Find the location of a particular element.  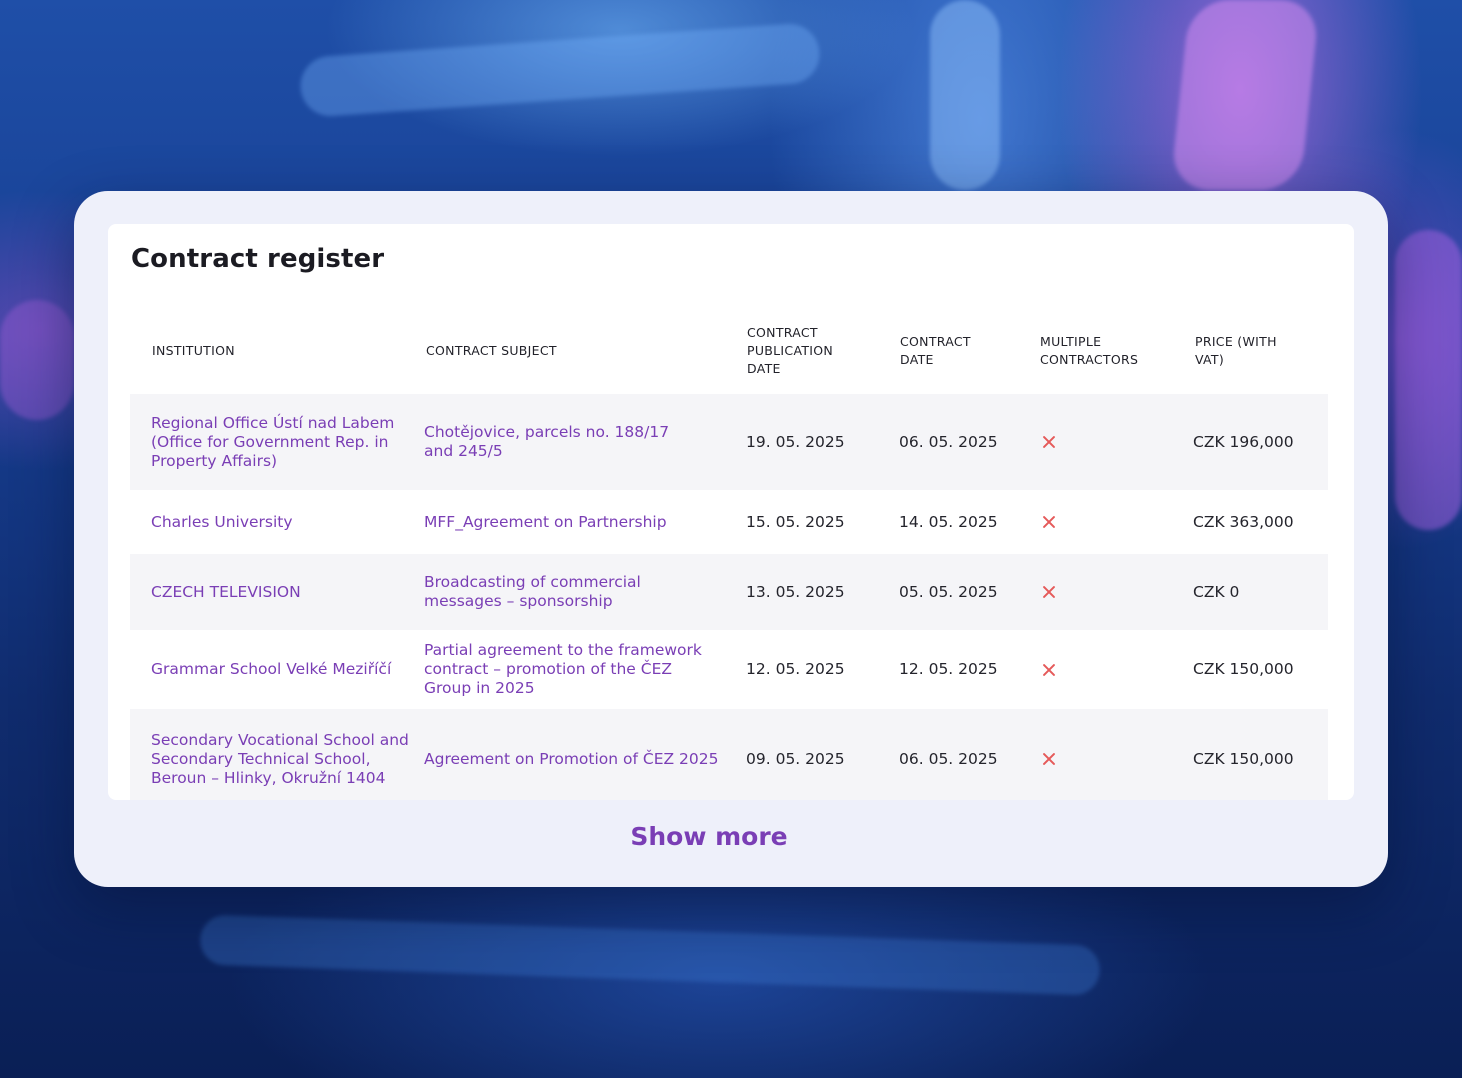

column-header-institution: INSTITUTION is located at coordinates (193, 350).